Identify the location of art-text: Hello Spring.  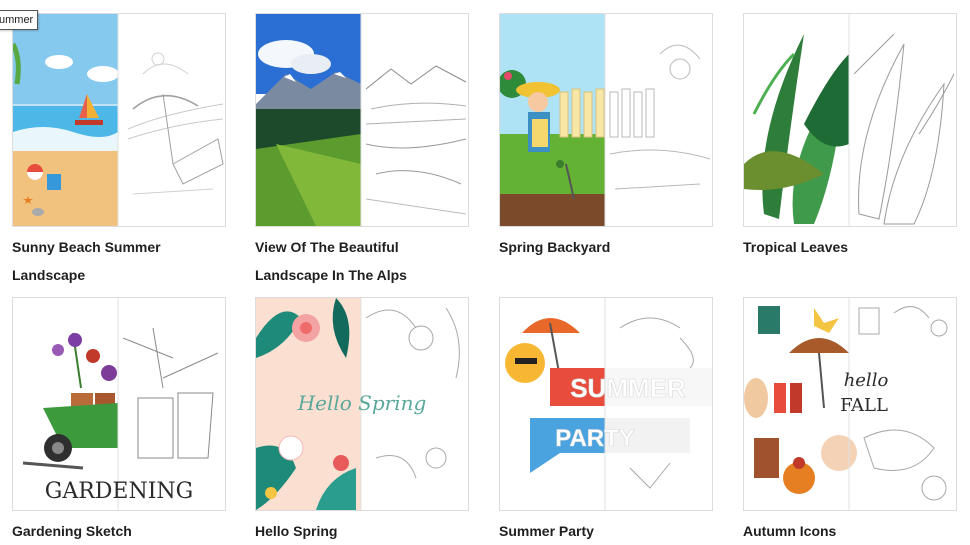
(362, 403).